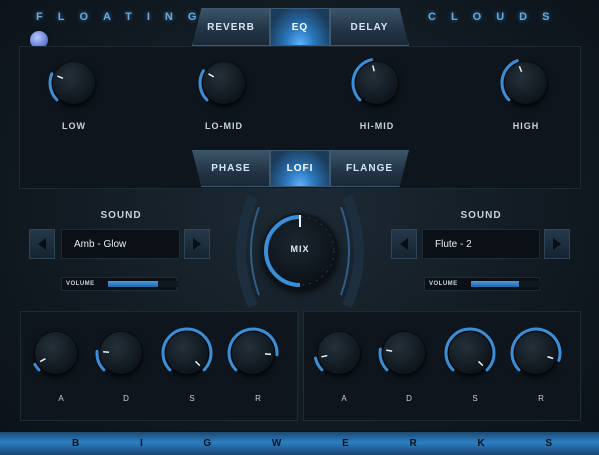 The width and height of the screenshot is (599, 455). I want to click on footer-brand: BIGWERKS, so click(312, 443).